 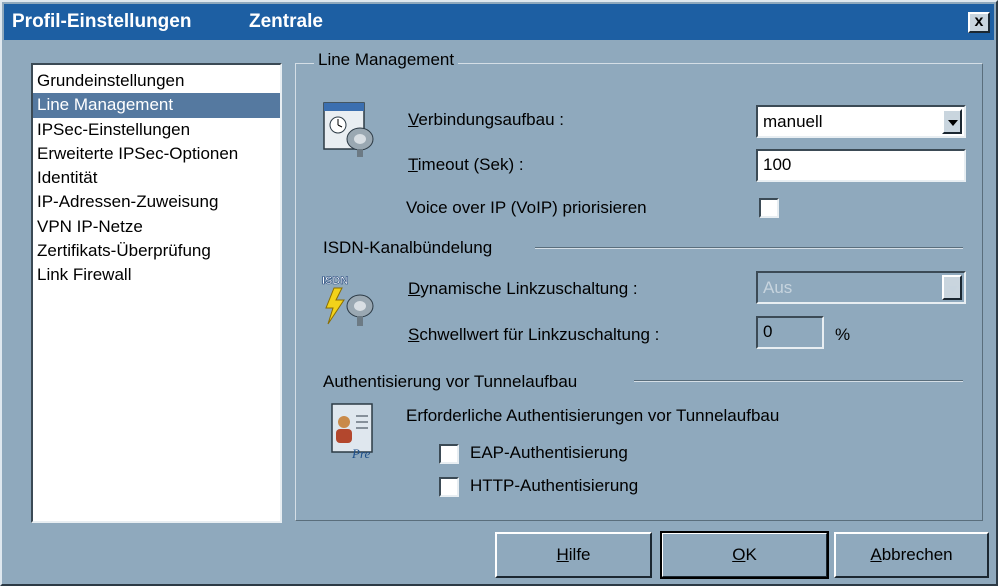 What do you see at coordinates (554, 485) in the screenshot?
I see `http-auth-label: HTTP-Authentisierung` at bounding box center [554, 485].